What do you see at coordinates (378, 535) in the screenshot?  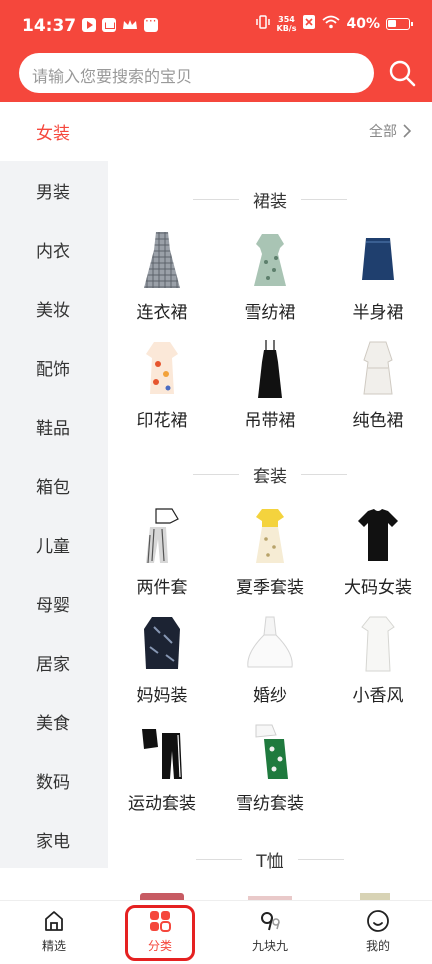 I see `plus-size-tee-icon` at bounding box center [378, 535].